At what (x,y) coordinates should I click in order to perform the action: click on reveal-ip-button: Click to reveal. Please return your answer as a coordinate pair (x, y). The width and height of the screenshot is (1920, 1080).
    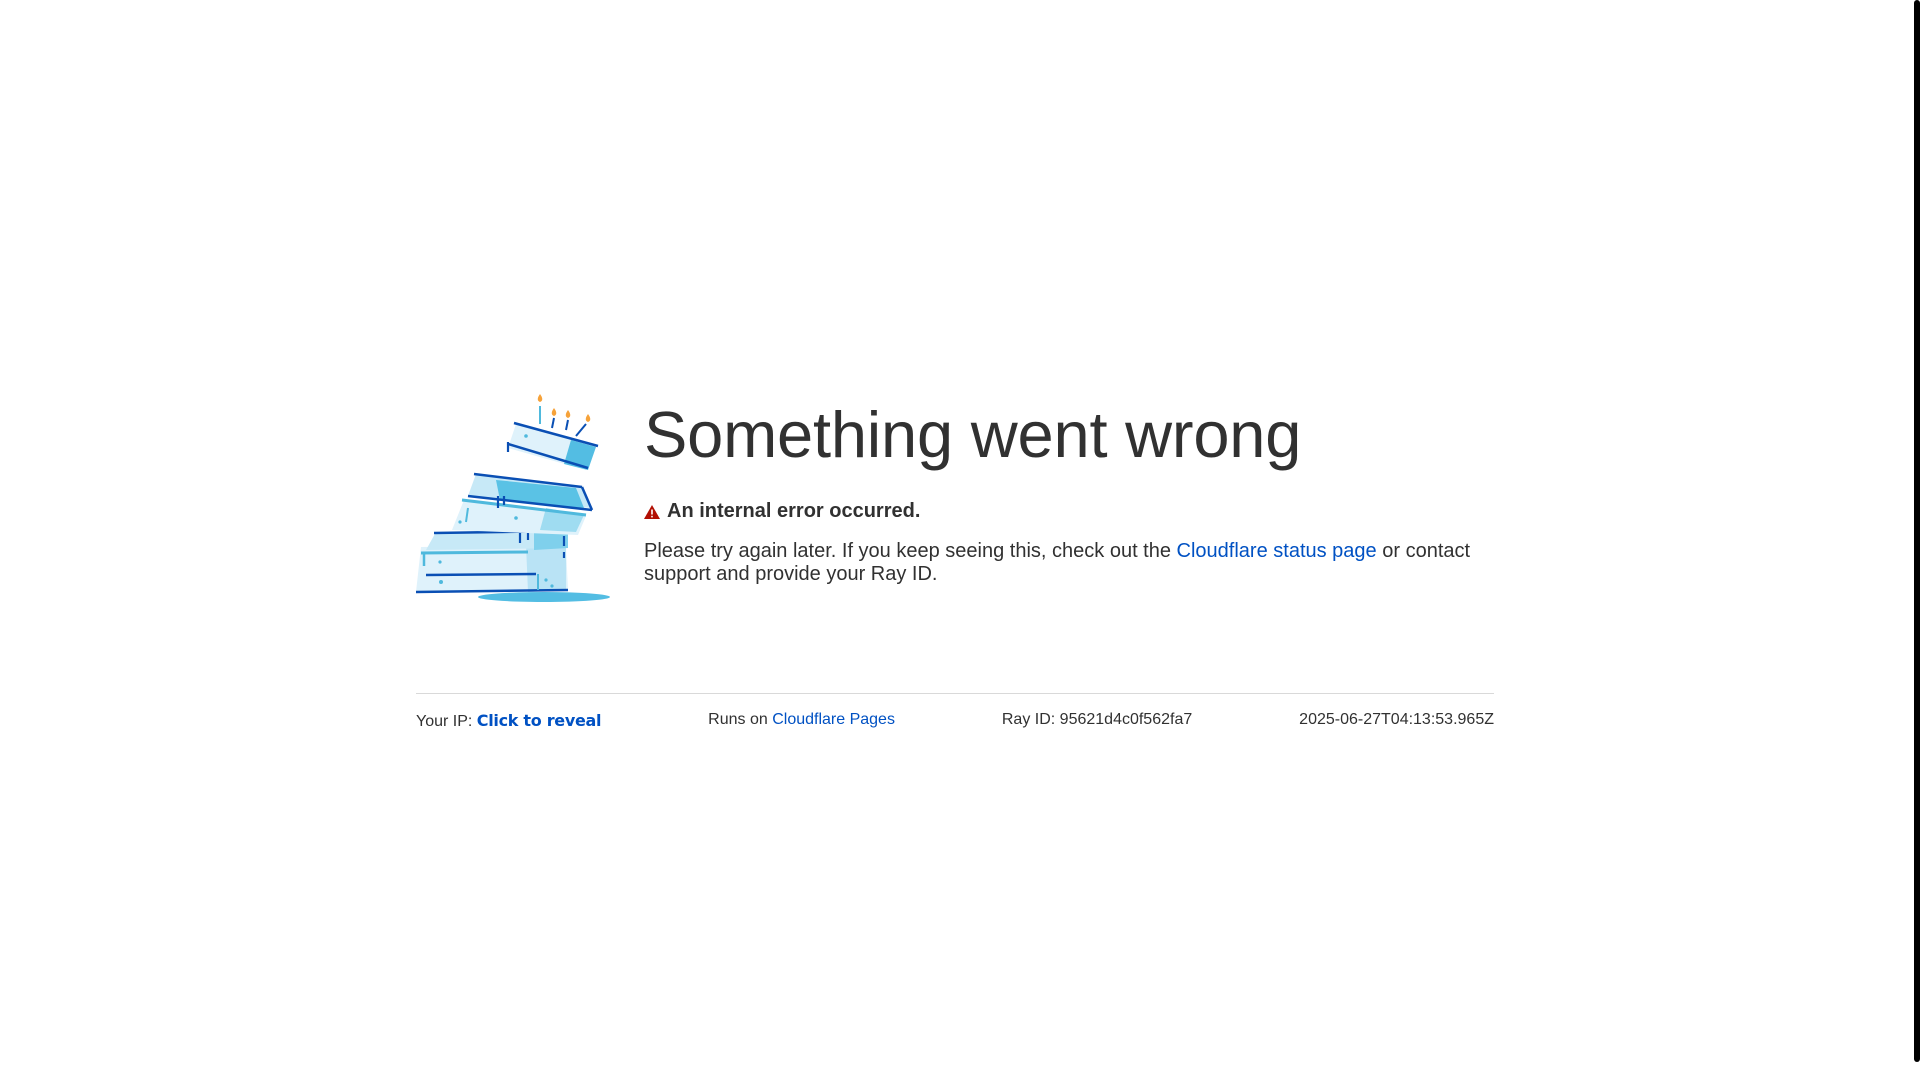
    Looking at the image, I should click on (539, 720).